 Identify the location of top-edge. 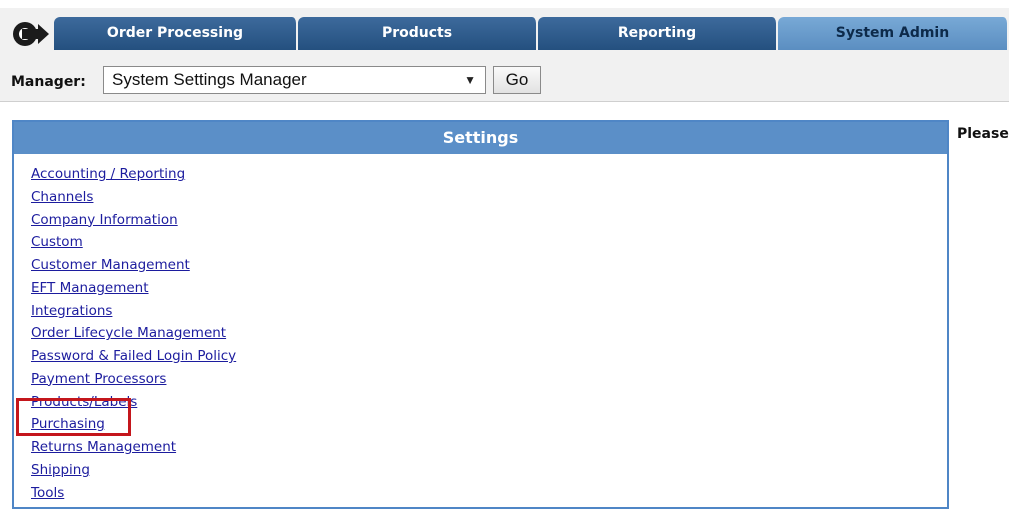
(504, 4).